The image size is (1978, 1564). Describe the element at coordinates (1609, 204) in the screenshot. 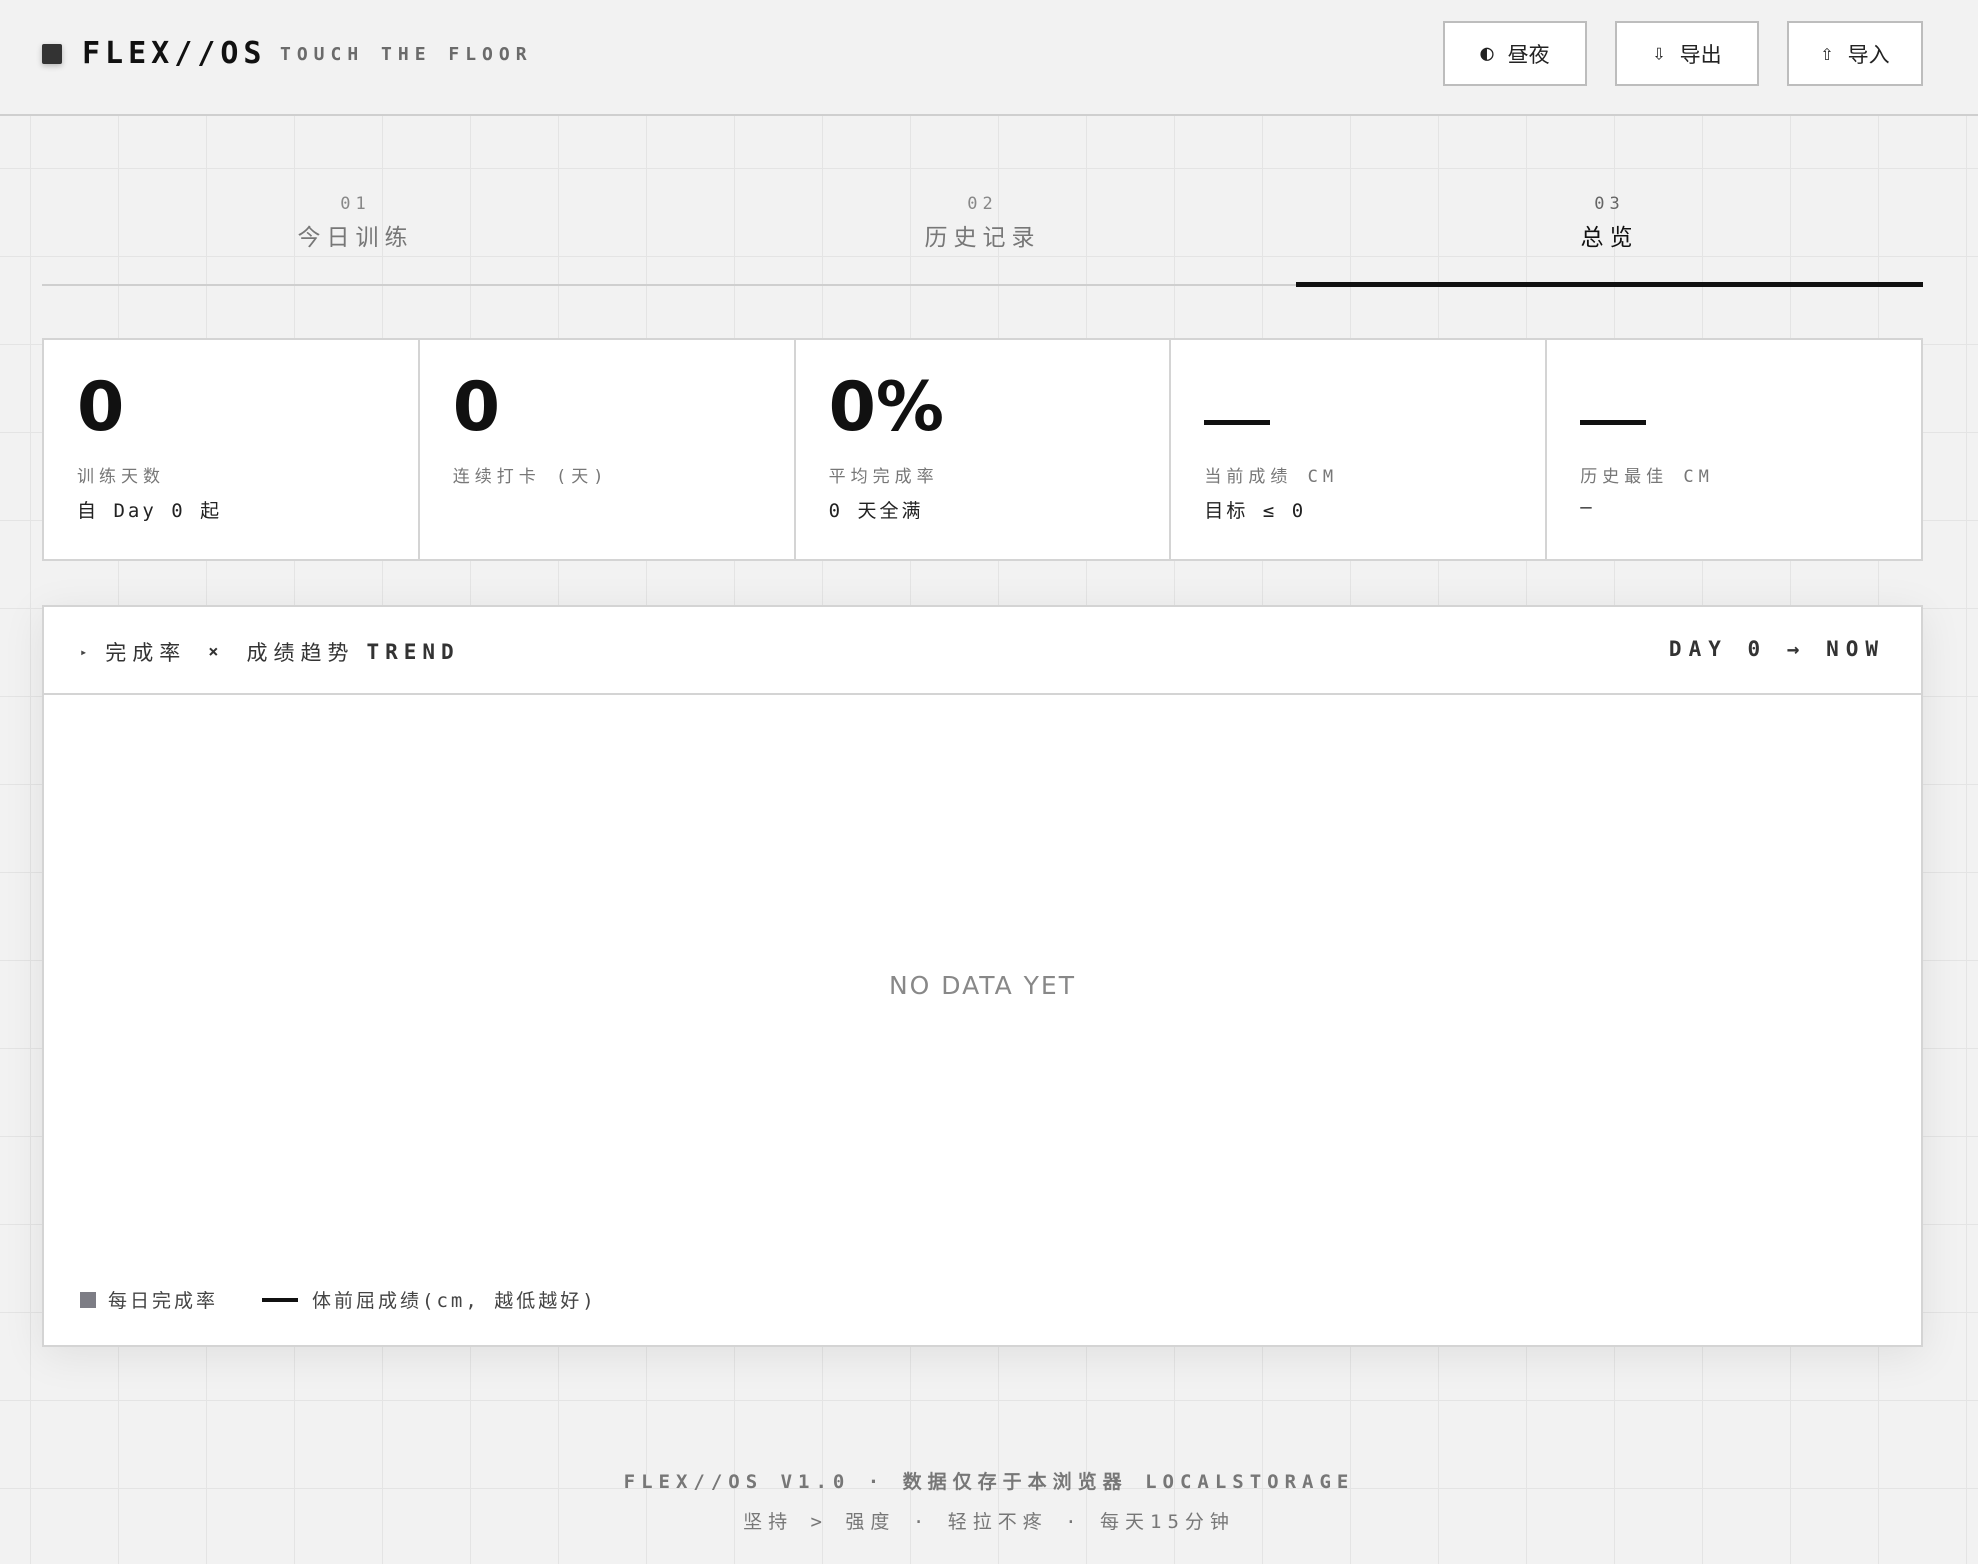

I see `tab-number: 03` at that location.